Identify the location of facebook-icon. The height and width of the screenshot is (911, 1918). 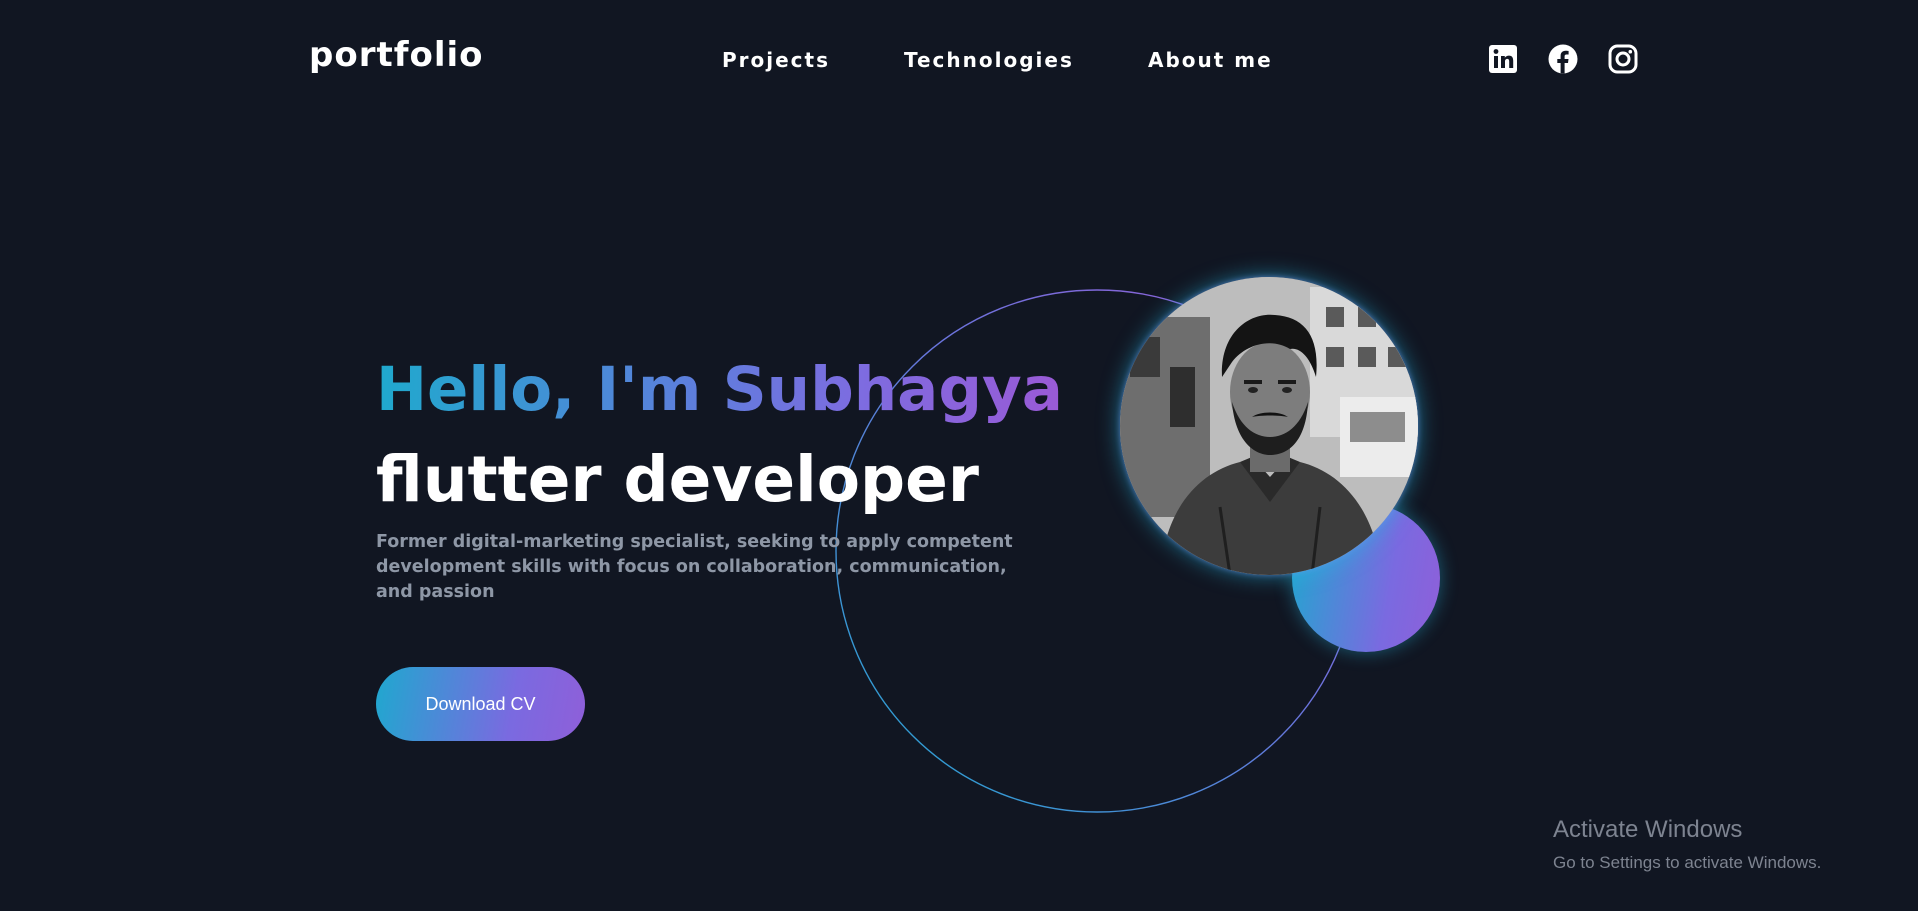
(1563, 59).